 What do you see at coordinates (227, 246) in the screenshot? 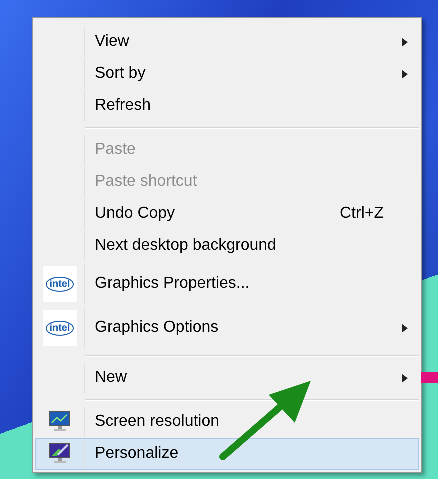
I see `menu-item: Next desktop background` at bounding box center [227, 246].